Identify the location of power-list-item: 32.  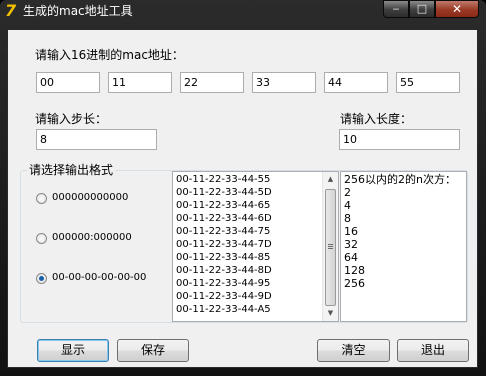
(403, 244).